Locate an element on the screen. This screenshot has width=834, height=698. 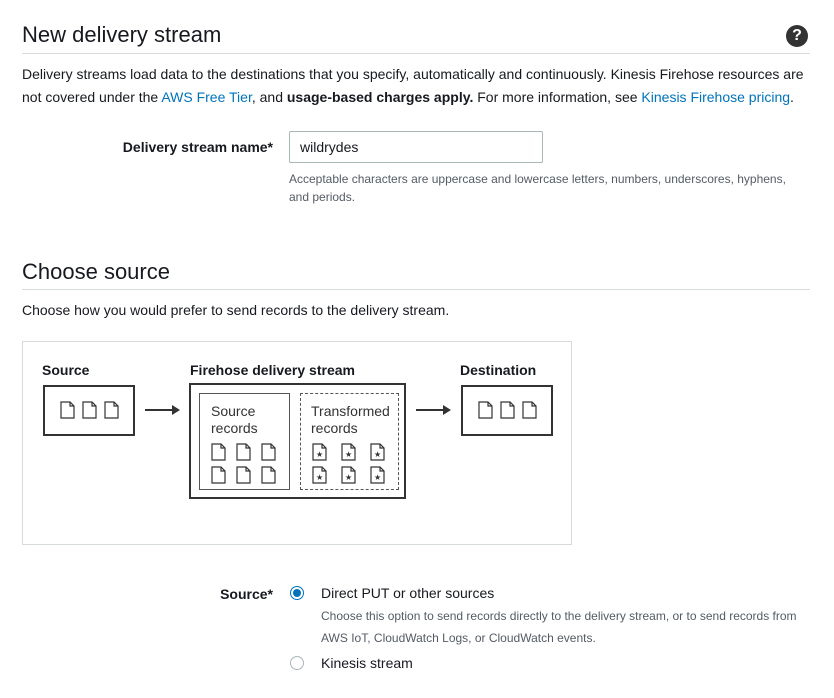
title-divider is located at coordinates (416, 53).